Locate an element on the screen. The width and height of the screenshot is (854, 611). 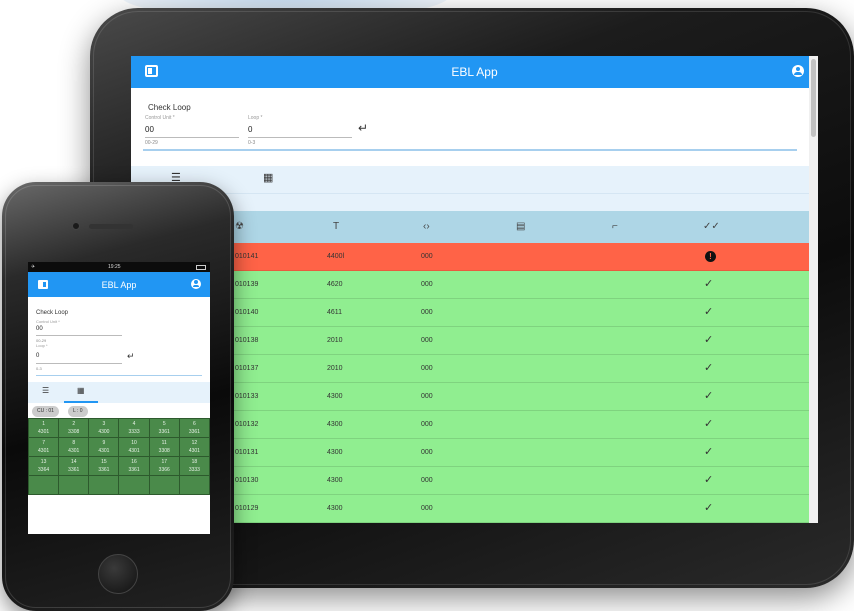
double-check-icon: ✓✓ is located at coordinates (711, 227).